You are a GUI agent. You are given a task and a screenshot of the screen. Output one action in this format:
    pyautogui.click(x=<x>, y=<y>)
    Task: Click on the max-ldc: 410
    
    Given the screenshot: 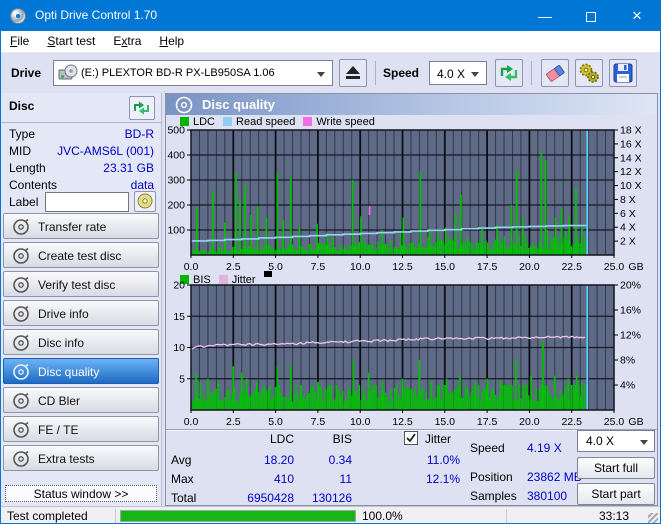 What is the action you would take?
    pyautogui.click(x=283, y=479)
    